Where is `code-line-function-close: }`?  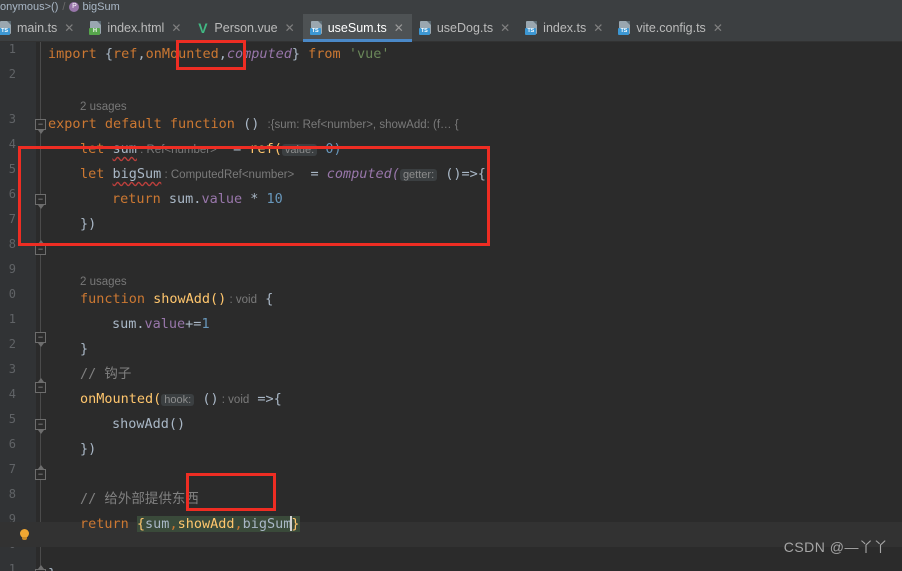 code-line-function-close: } is located at coordinates (52, 566).